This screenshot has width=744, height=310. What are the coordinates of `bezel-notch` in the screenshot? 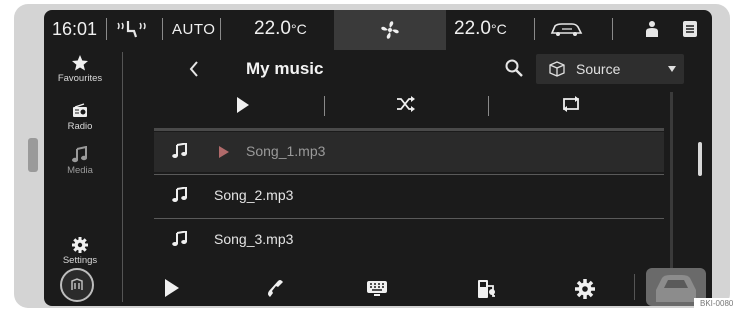 It's located at (33, 155).